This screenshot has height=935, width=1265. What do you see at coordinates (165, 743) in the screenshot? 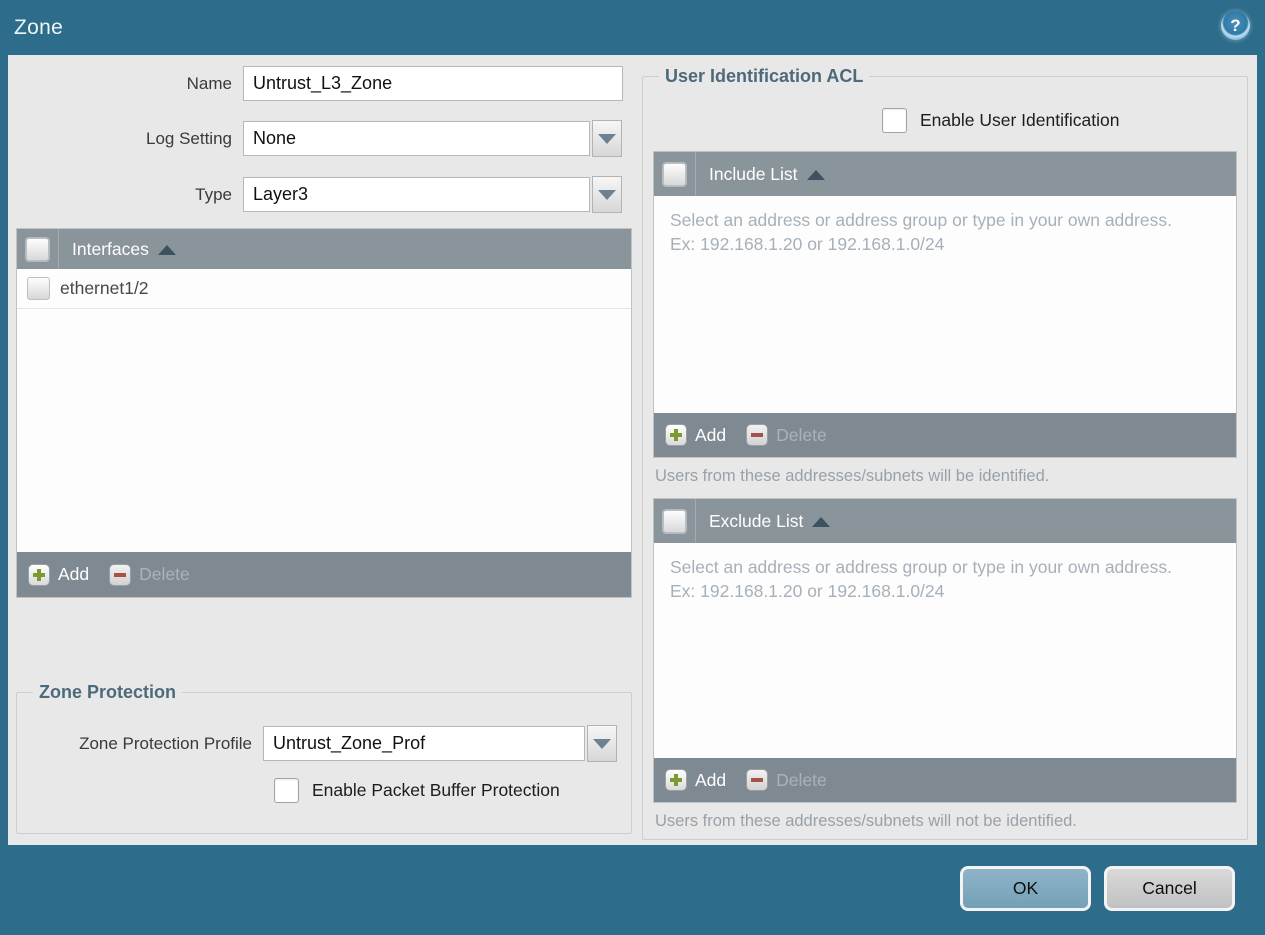
I see `zone-protection-profile-label: Zone Protection Profile` at bounding box center [165, 743].